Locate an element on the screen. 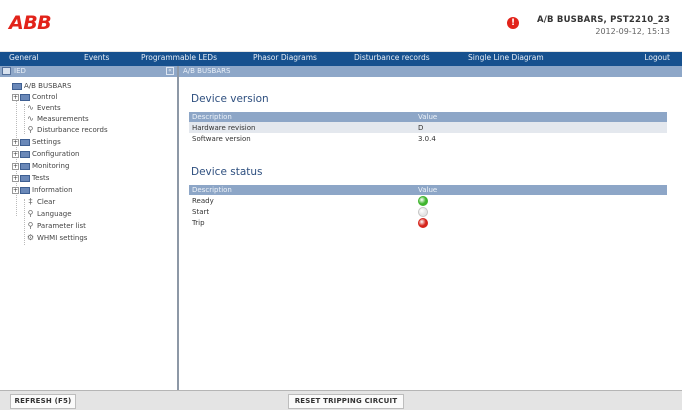  tree-item-measurements: ∿ Measurements is located at coordinates (57, 120).